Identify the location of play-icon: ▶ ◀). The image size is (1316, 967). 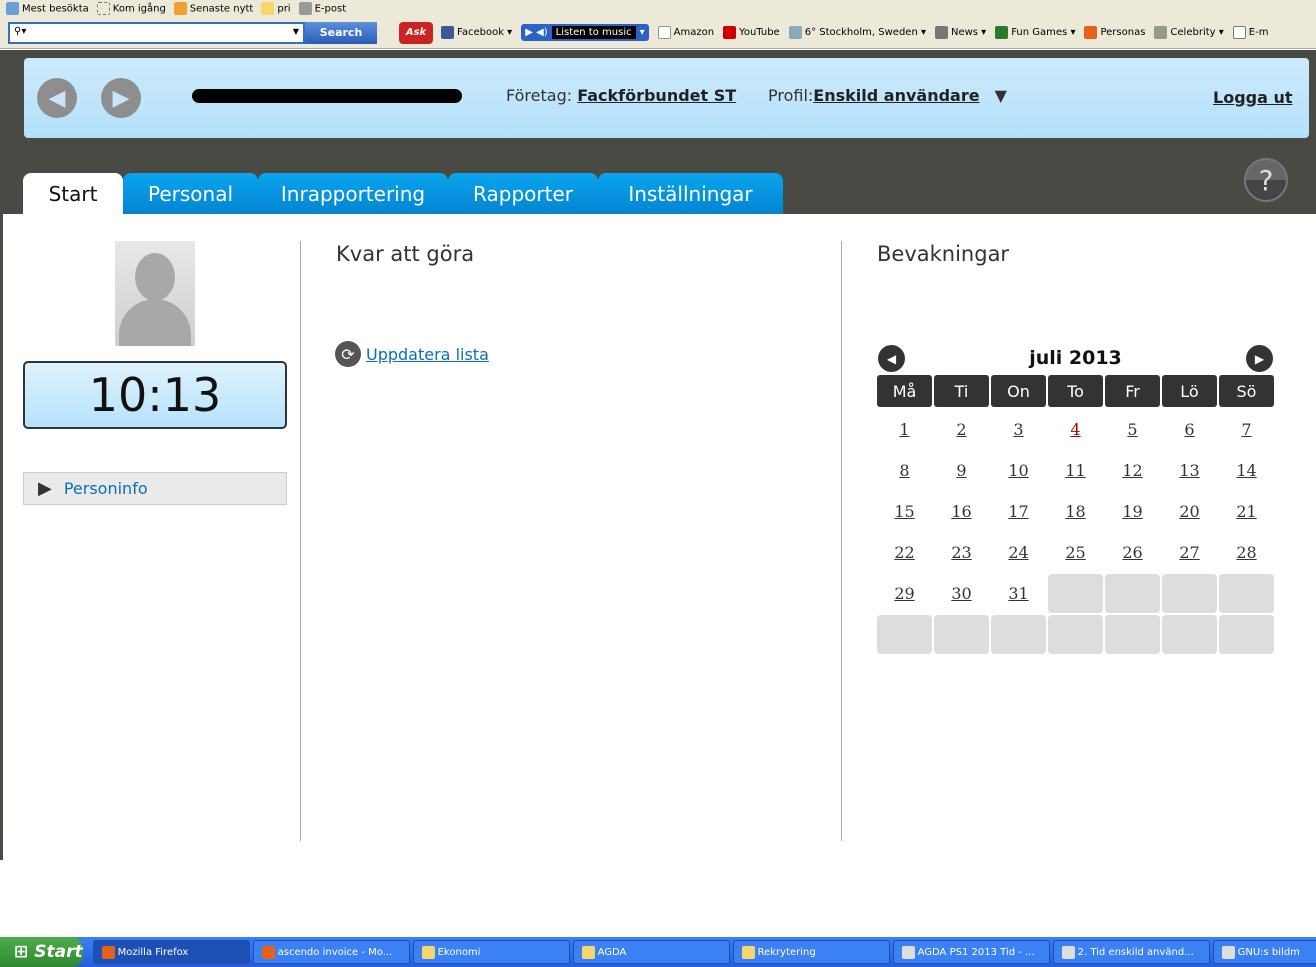
(536, 32).